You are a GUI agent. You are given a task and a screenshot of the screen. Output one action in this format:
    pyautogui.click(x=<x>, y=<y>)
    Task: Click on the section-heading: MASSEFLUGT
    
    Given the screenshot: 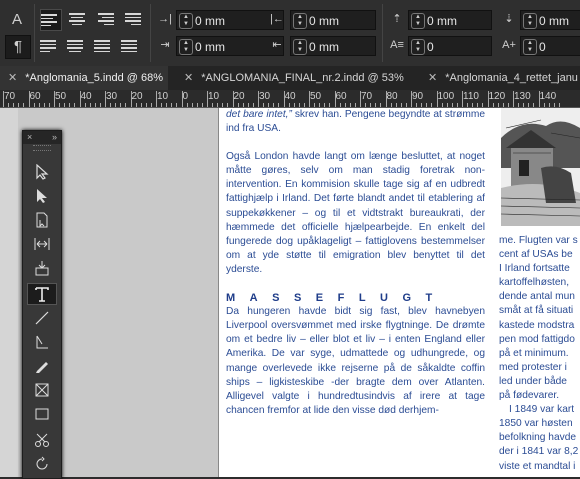 What is the action you would take?
    pyautogui.click(x=336, y=298)
    